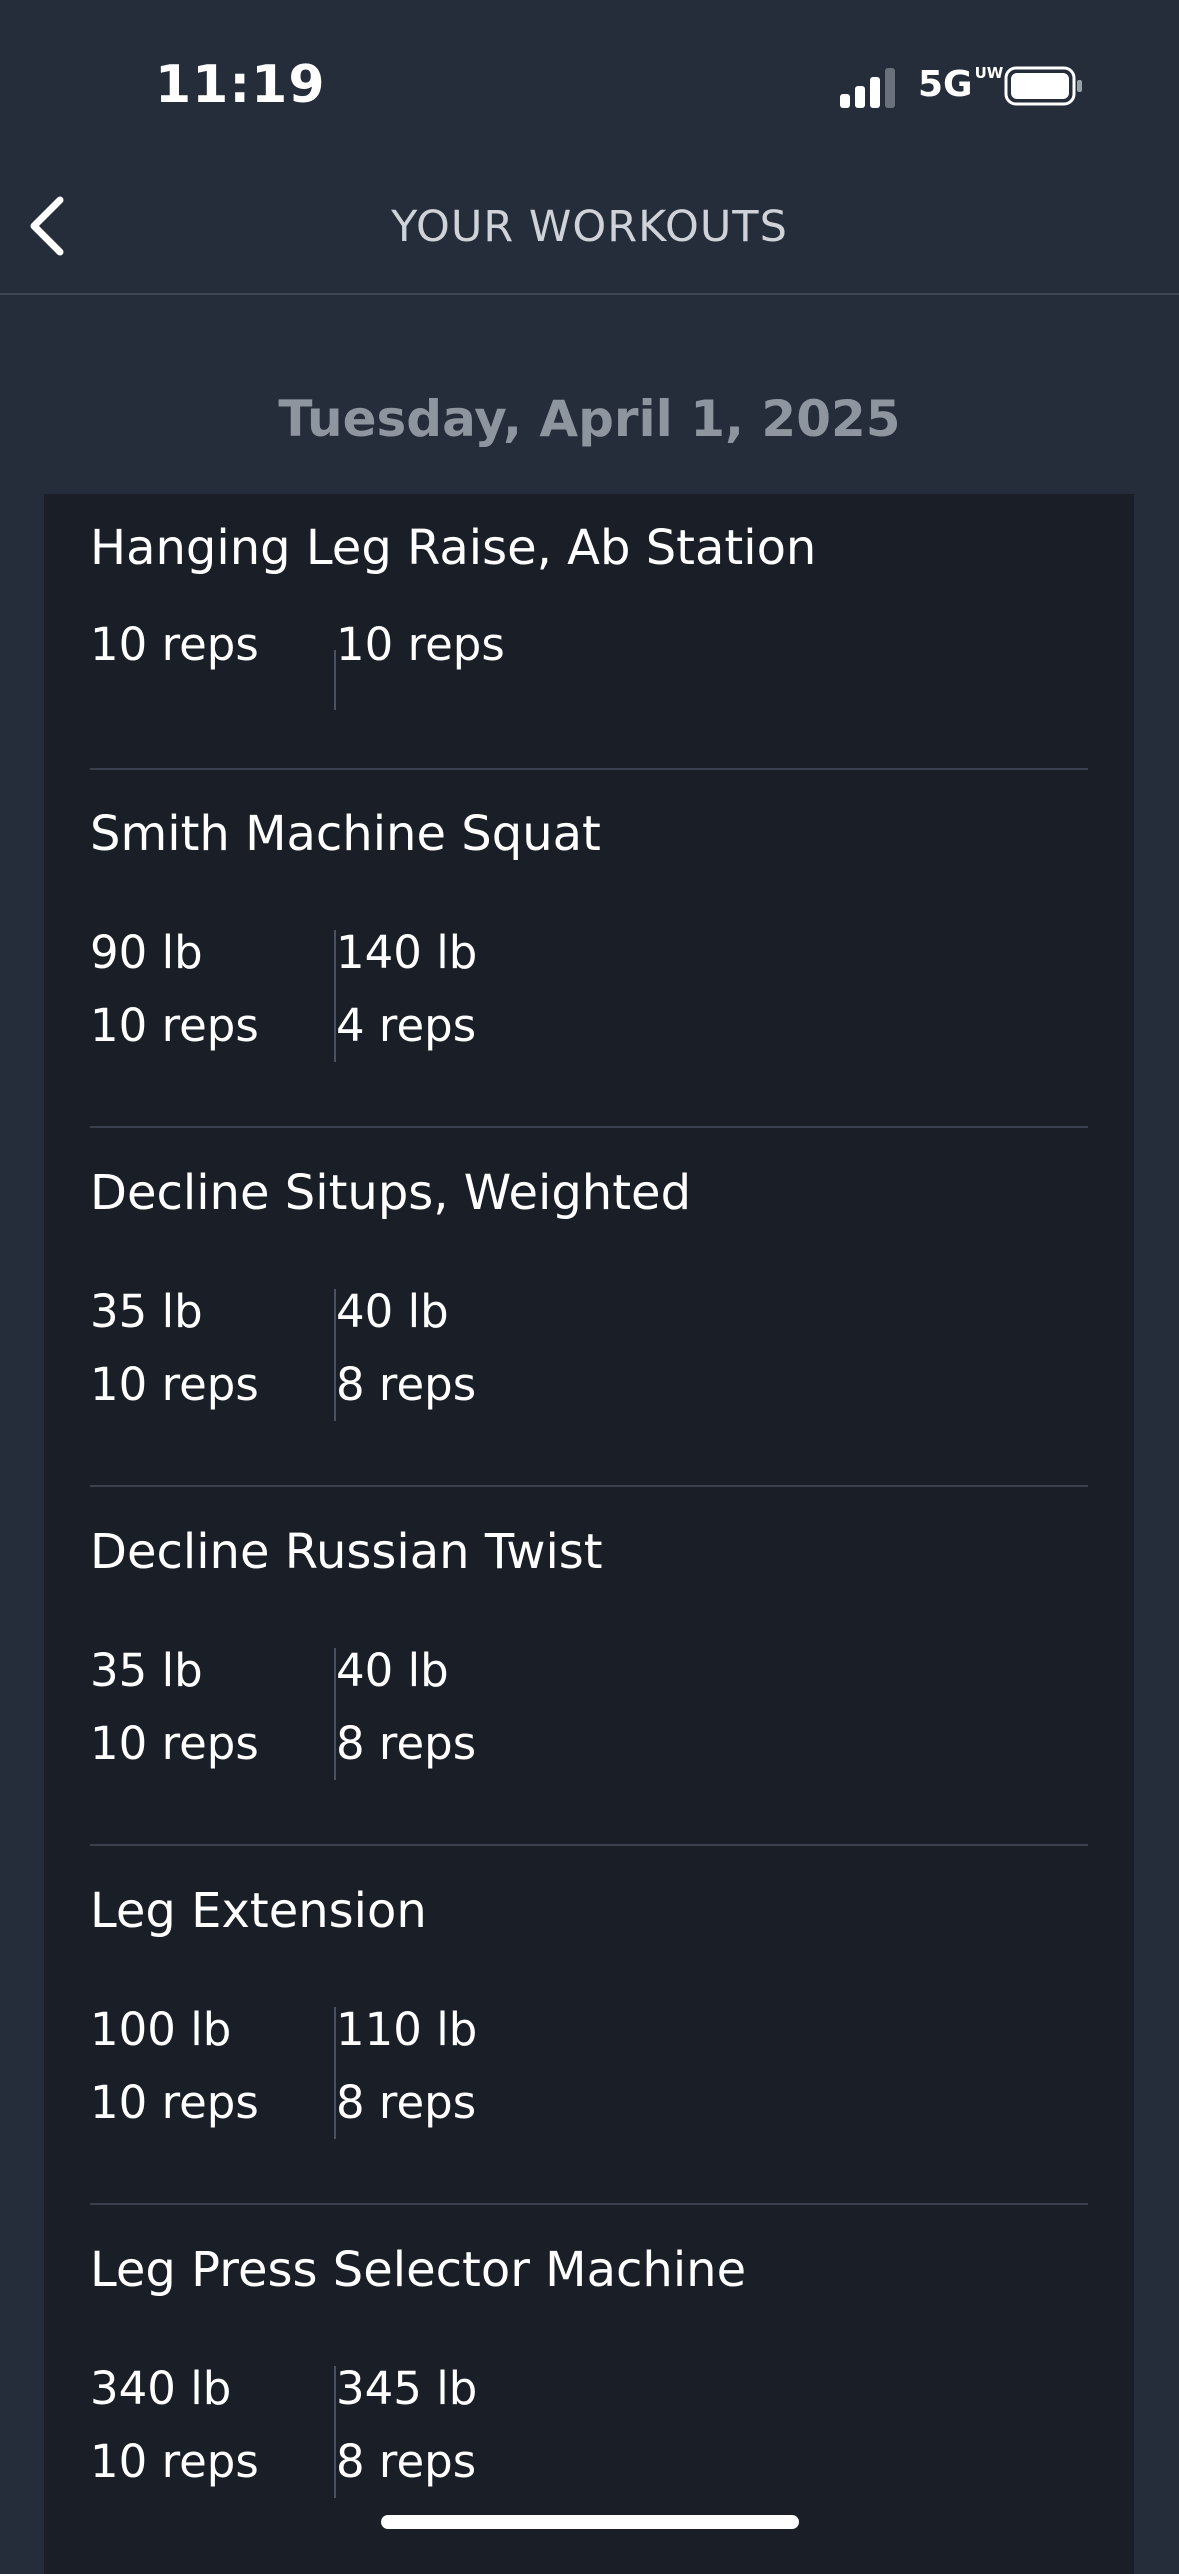  Describe the element at coordinates (161, 2388) in the screenshot. I see `set-weight: 340 lb` at that location.